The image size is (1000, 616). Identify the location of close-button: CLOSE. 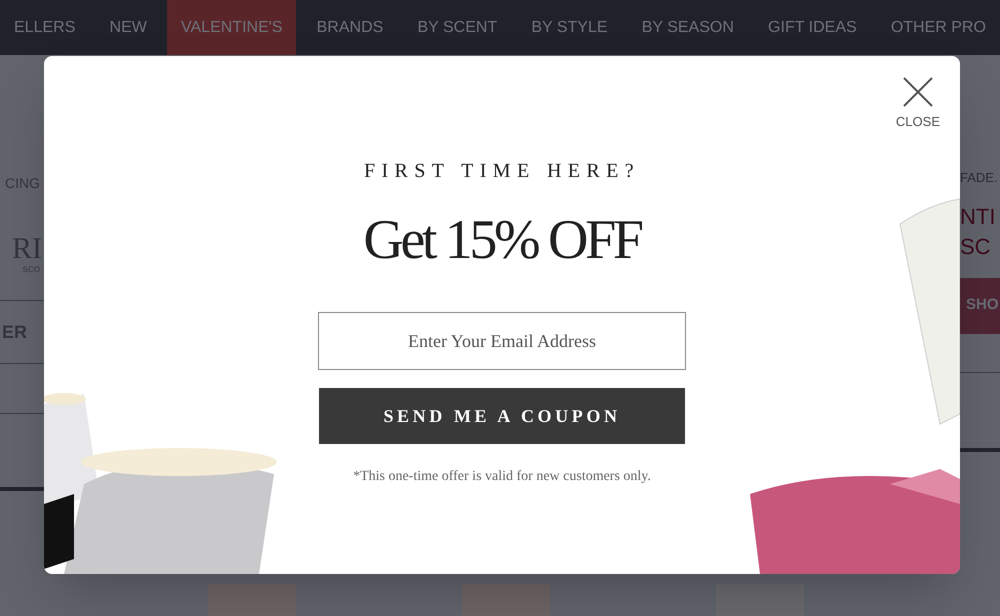
(918, 104).